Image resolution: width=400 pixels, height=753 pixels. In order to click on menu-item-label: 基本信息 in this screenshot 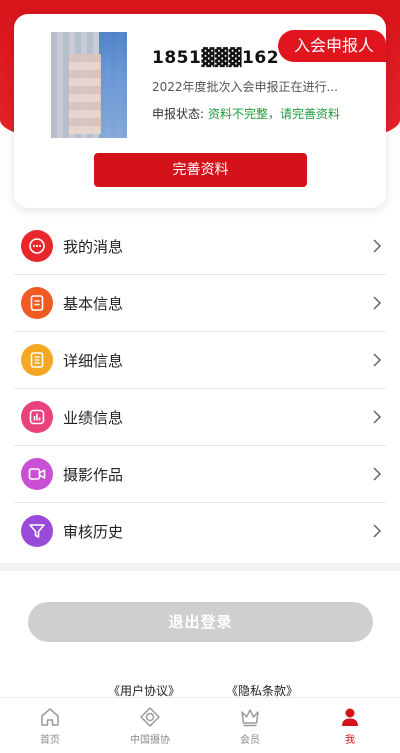, I will do `click(93, 304)`.